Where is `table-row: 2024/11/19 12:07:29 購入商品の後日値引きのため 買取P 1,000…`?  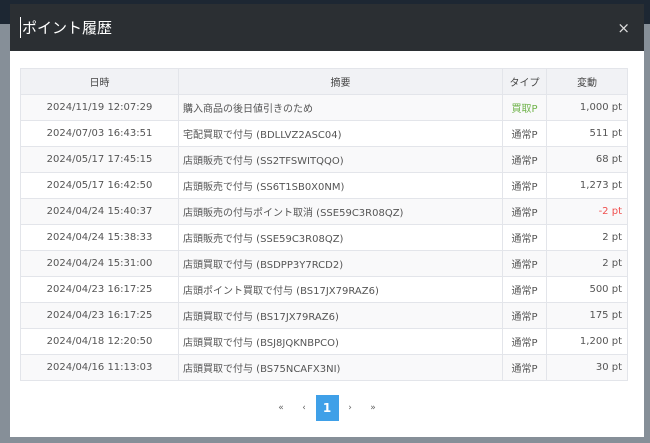 table-row: 2024/11/19 12:07:29 購入商品の後日値引きのため 買取P 1,000… is located at coordinates (324, 107).